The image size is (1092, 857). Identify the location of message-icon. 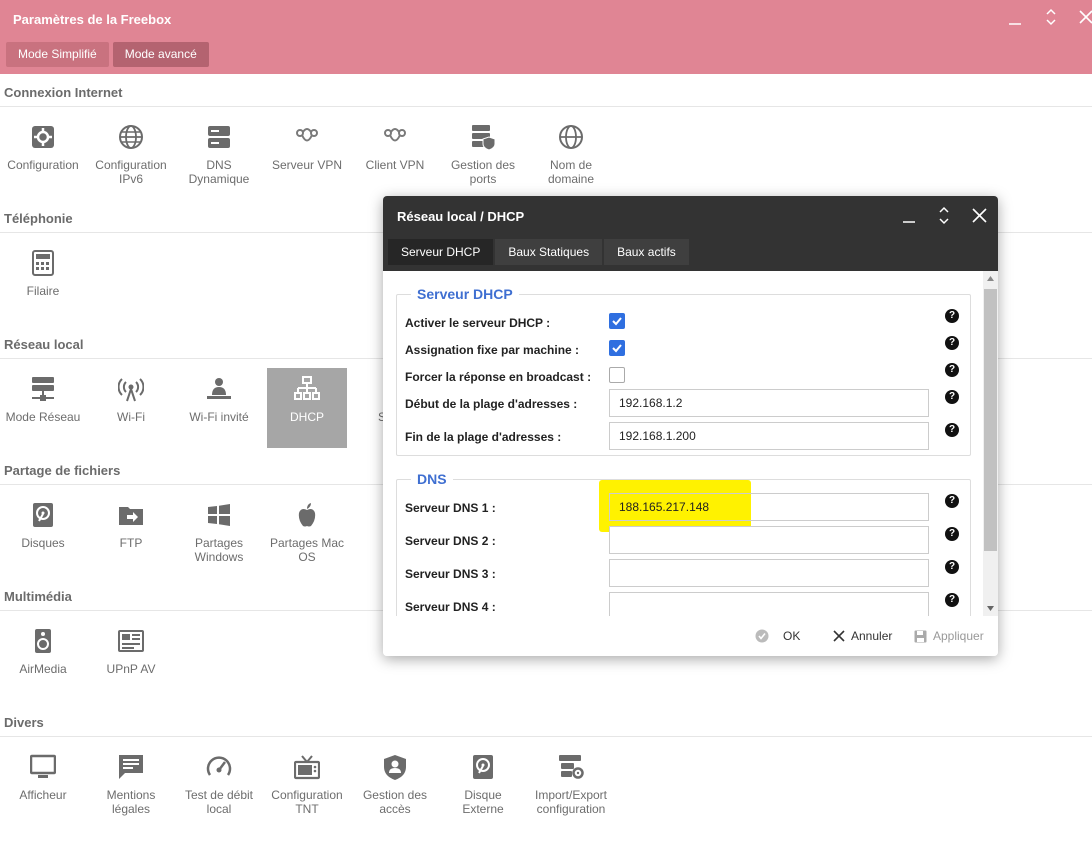
(131, 767).